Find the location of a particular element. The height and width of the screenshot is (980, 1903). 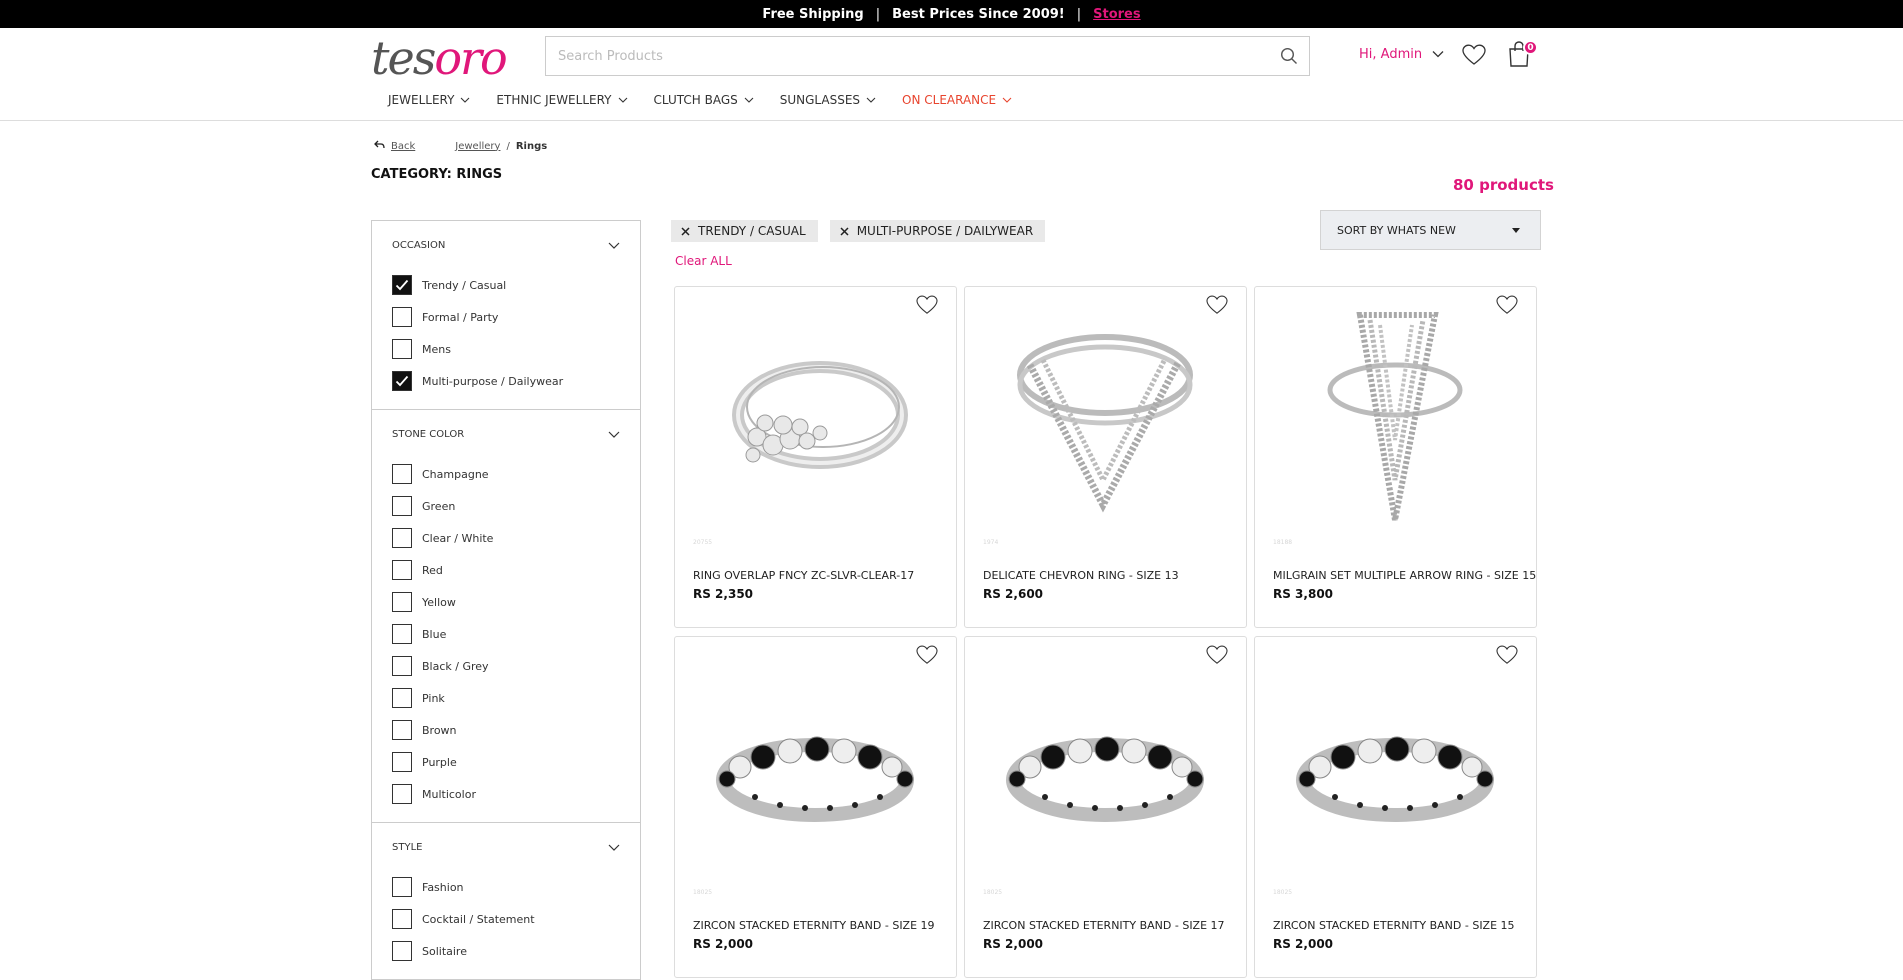

clear-all-link: Clear ALL is located at coordinates (703, 261).